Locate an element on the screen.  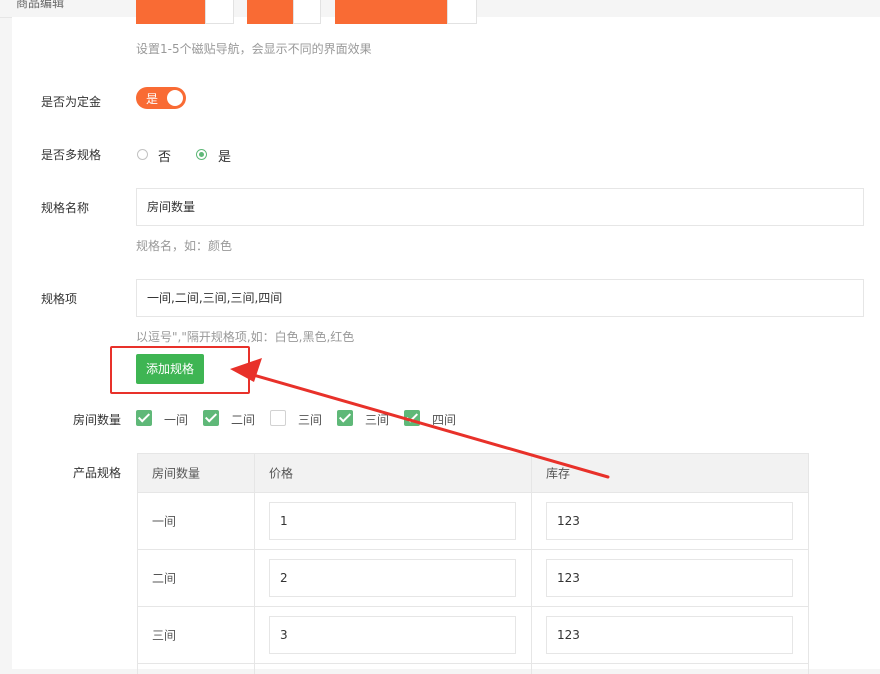
table-header: 房间数量 价格 库存 is located at coordinates (473, 473).